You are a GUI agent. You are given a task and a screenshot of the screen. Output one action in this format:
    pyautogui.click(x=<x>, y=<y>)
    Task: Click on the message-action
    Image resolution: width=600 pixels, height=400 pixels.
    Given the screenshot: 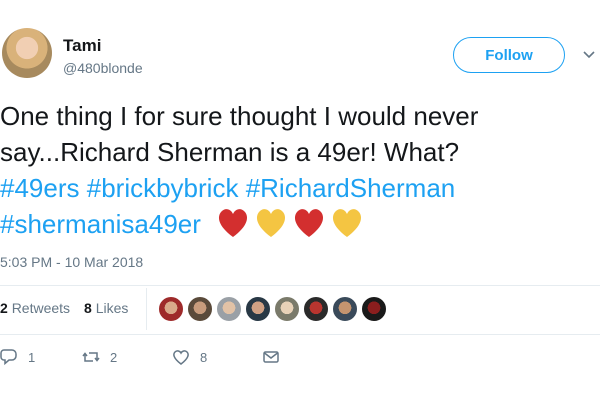 What is the action you would take?
    pyautogui.click(x=271, y=357)
    